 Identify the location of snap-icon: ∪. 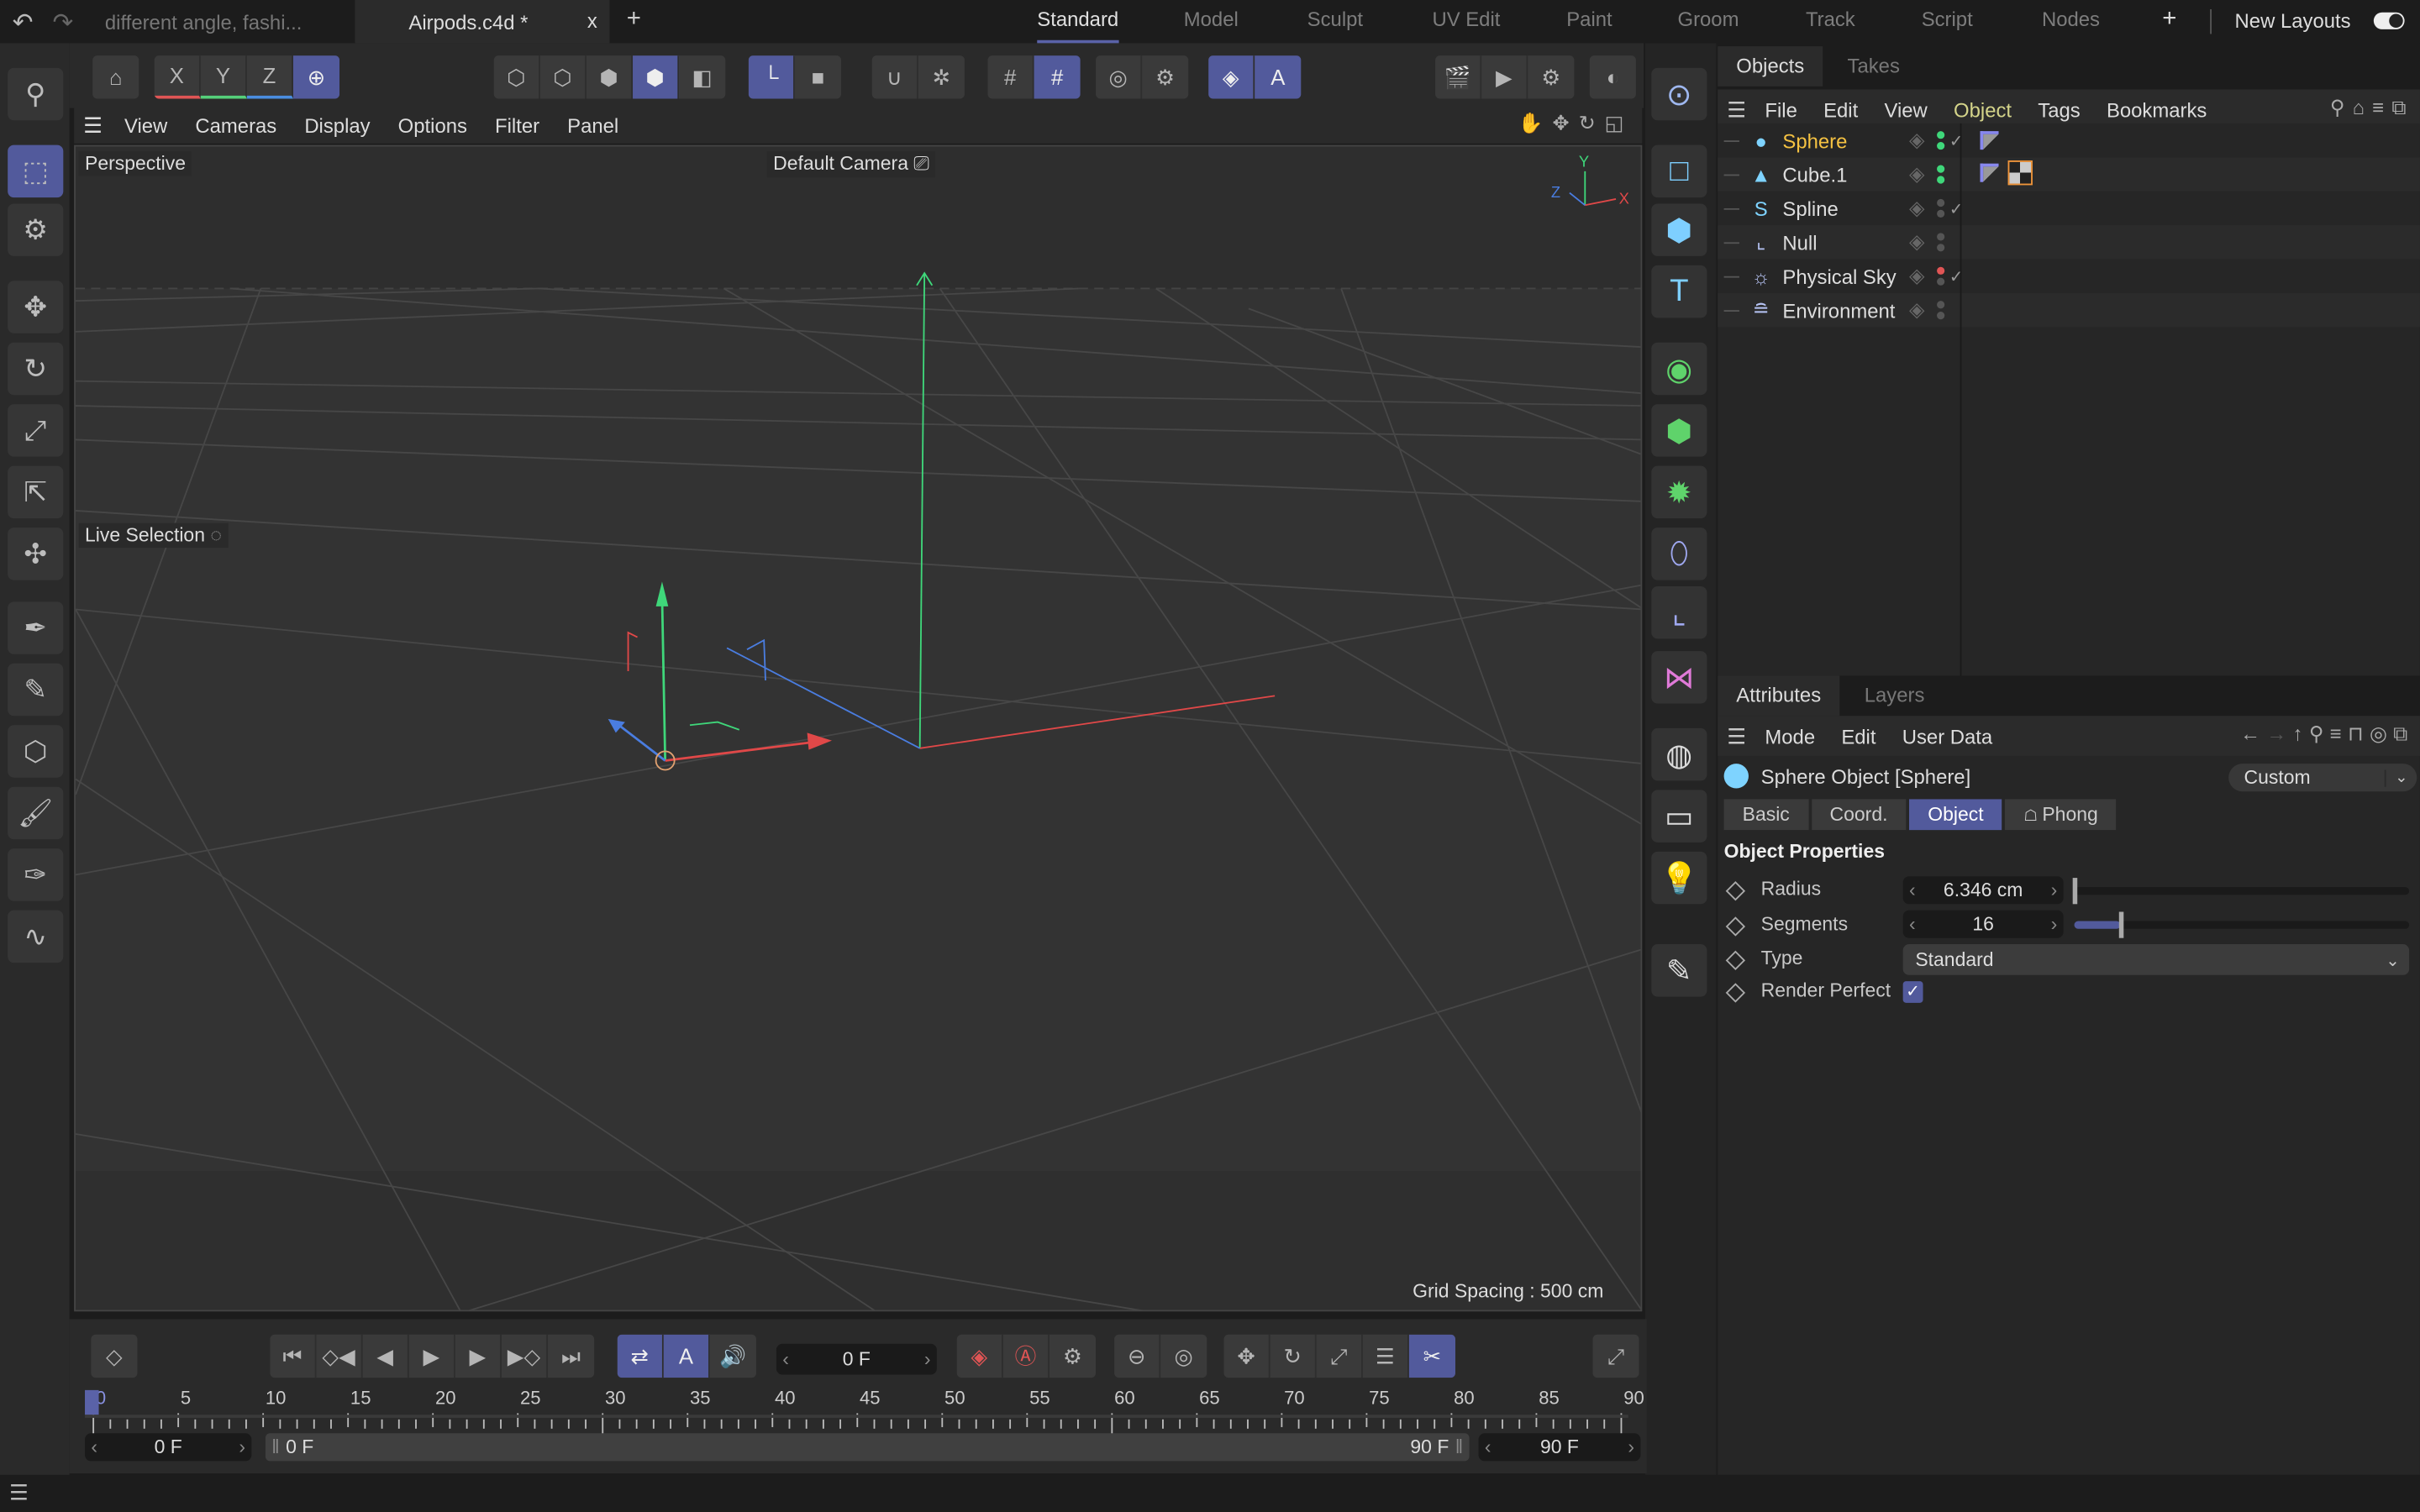
(895, 77).